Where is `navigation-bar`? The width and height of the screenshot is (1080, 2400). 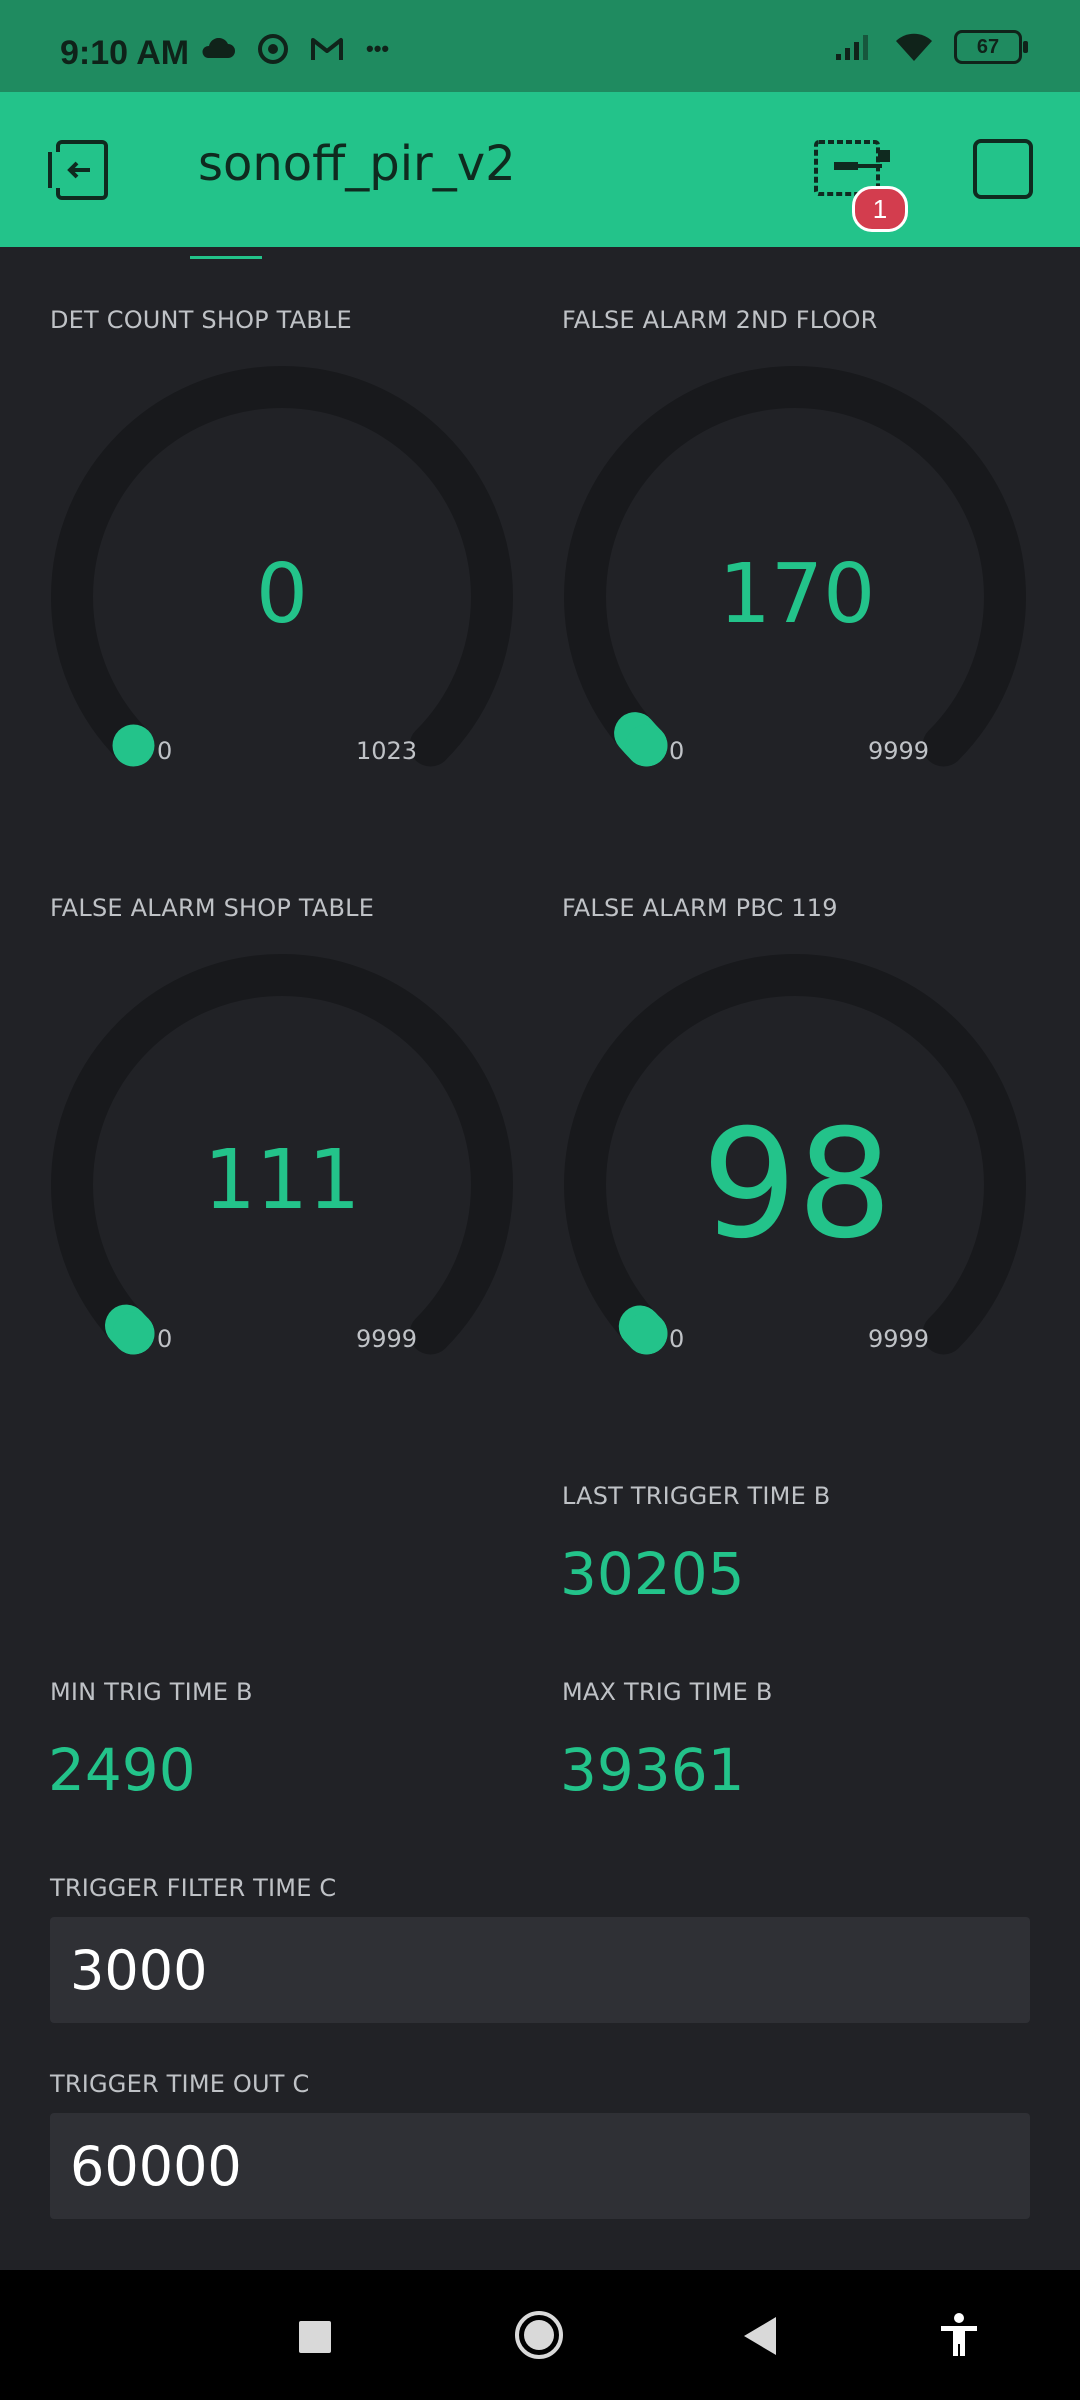 navigation-bar is located at coordinates (540, 2335).